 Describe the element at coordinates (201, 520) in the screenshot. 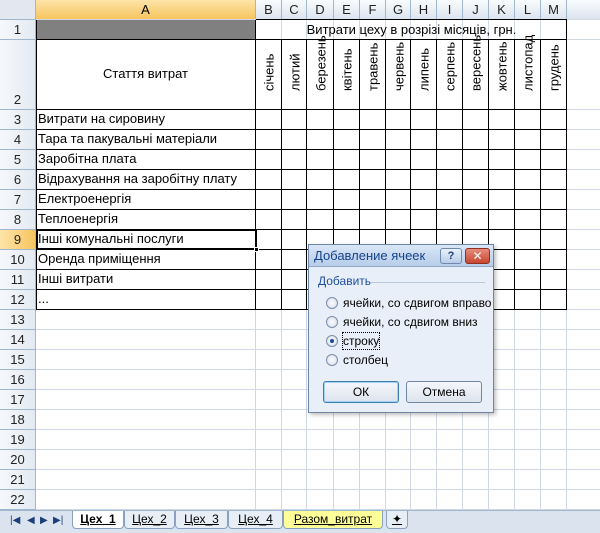

I see `tab-ceh-3: Цех_3` at that location.